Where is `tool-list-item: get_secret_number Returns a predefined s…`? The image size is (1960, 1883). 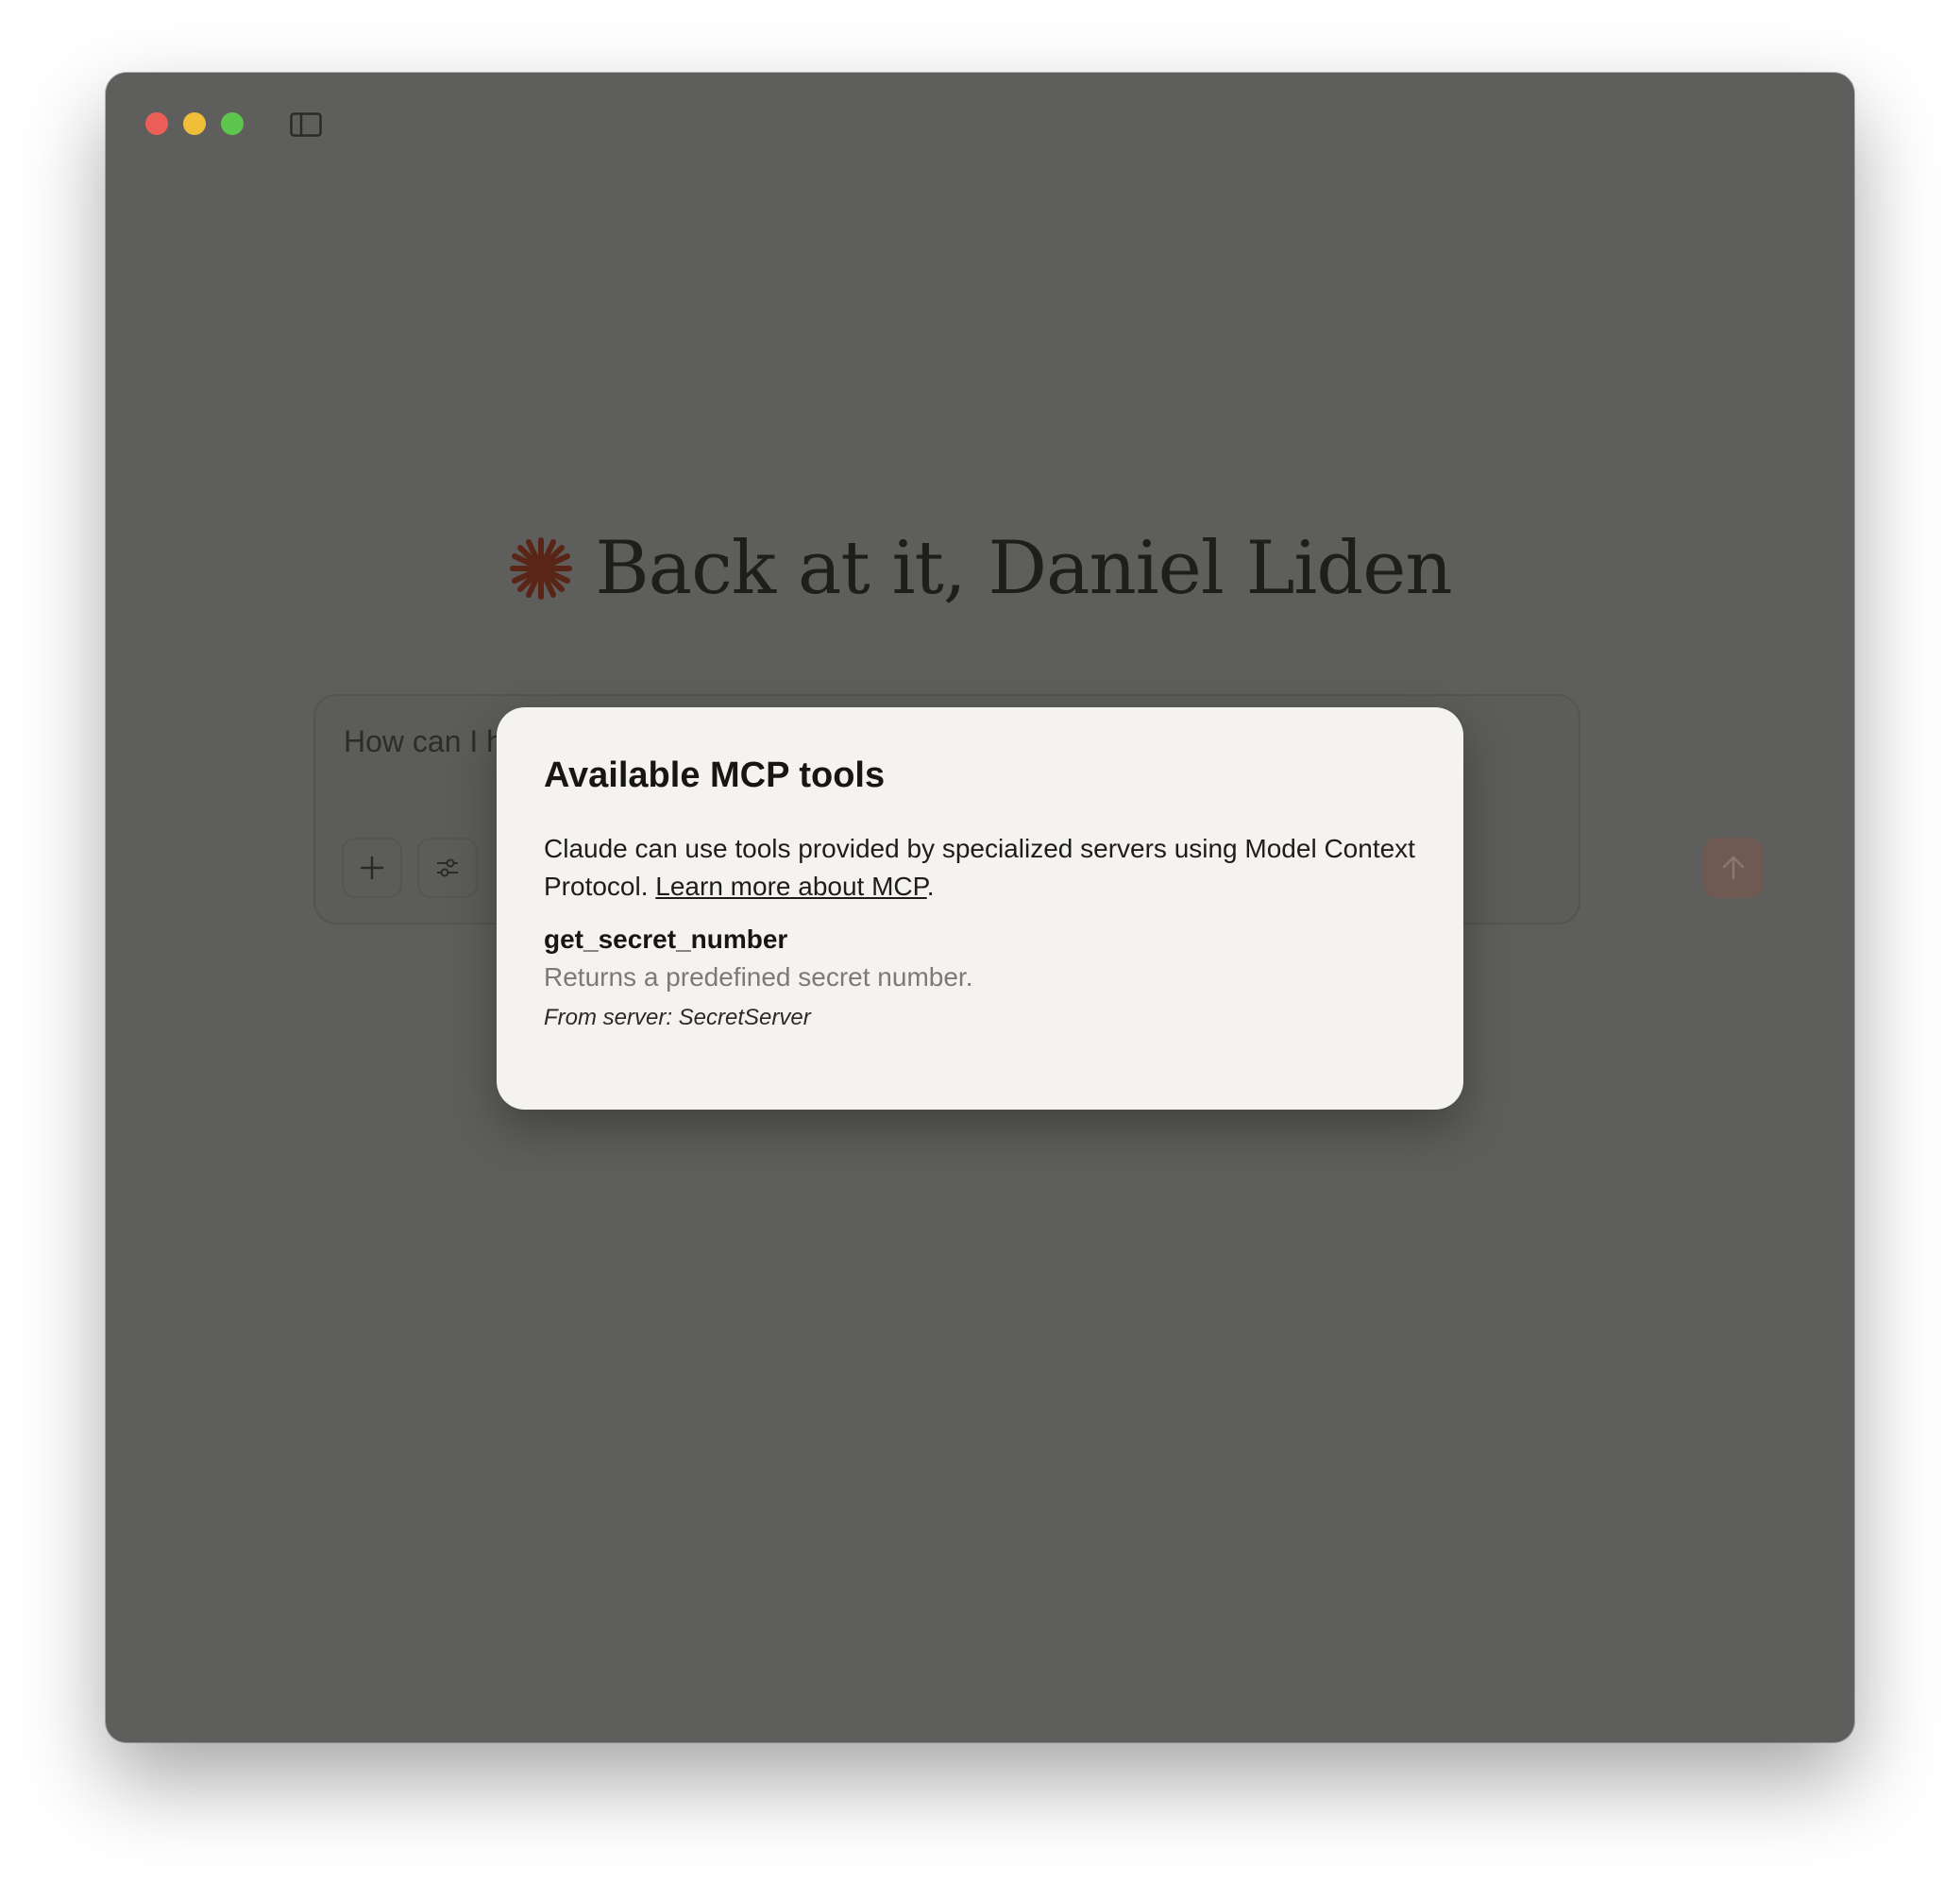 tool-list-item: get_secret_number Returns a predefined s… is located at coordinates (980, 980).